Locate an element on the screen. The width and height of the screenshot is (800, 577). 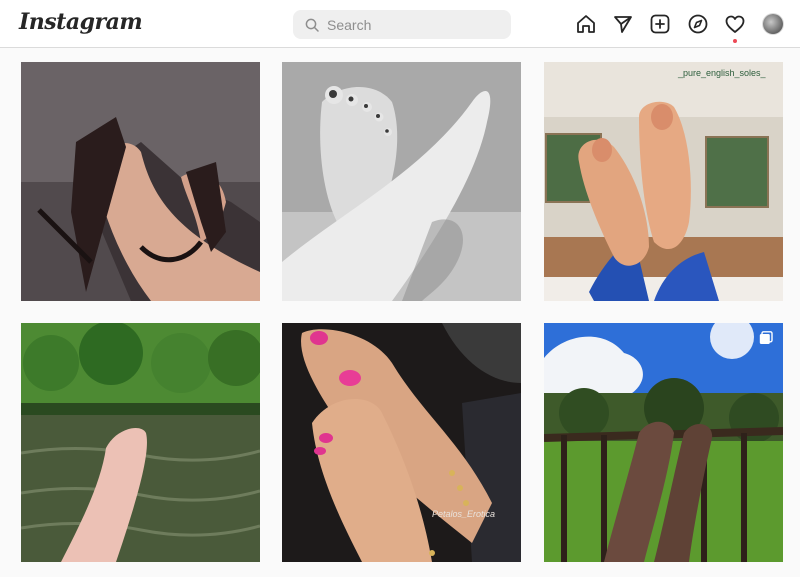
new-post-icon is located at coordinates (660, 24).